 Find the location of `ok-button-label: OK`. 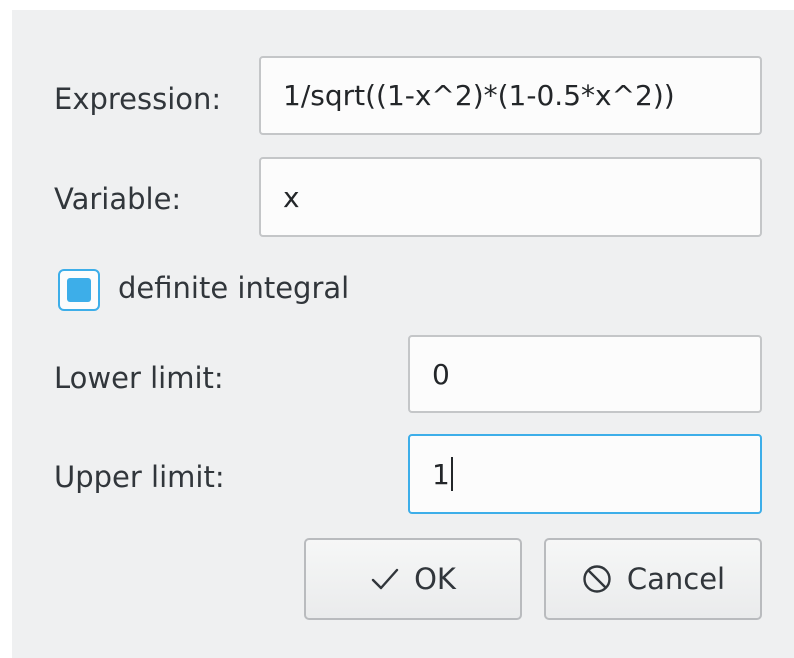

ok-button-label: OK is located at coordinates (435, 579).